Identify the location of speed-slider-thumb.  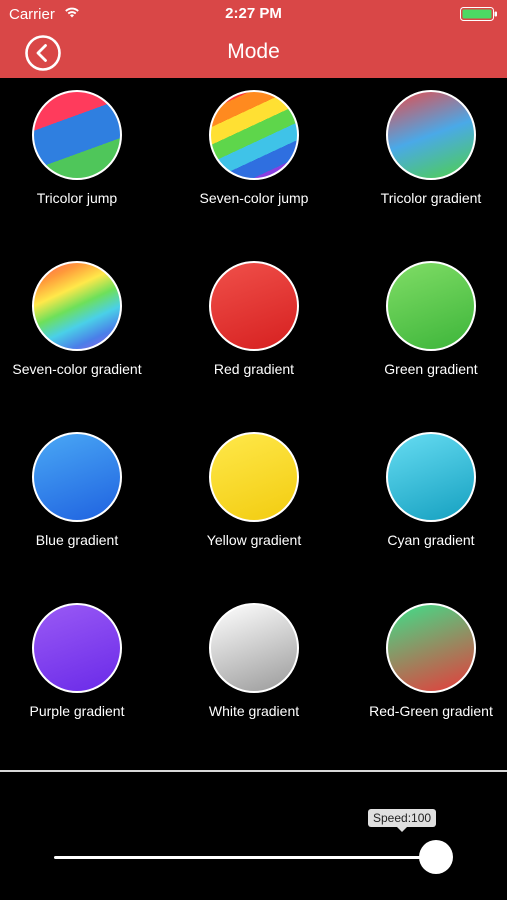
(436, 857).